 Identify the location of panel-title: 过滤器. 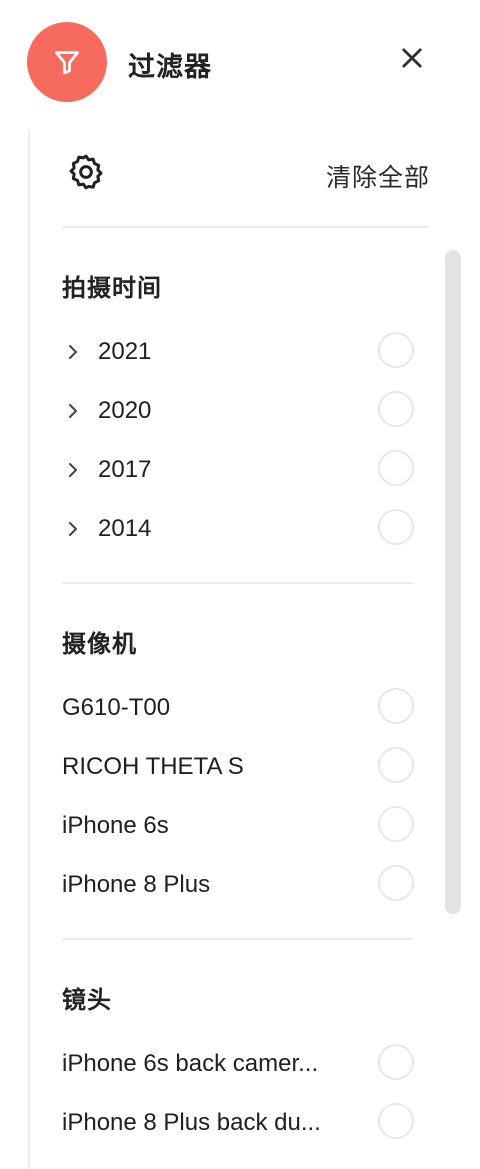
(170, 67).